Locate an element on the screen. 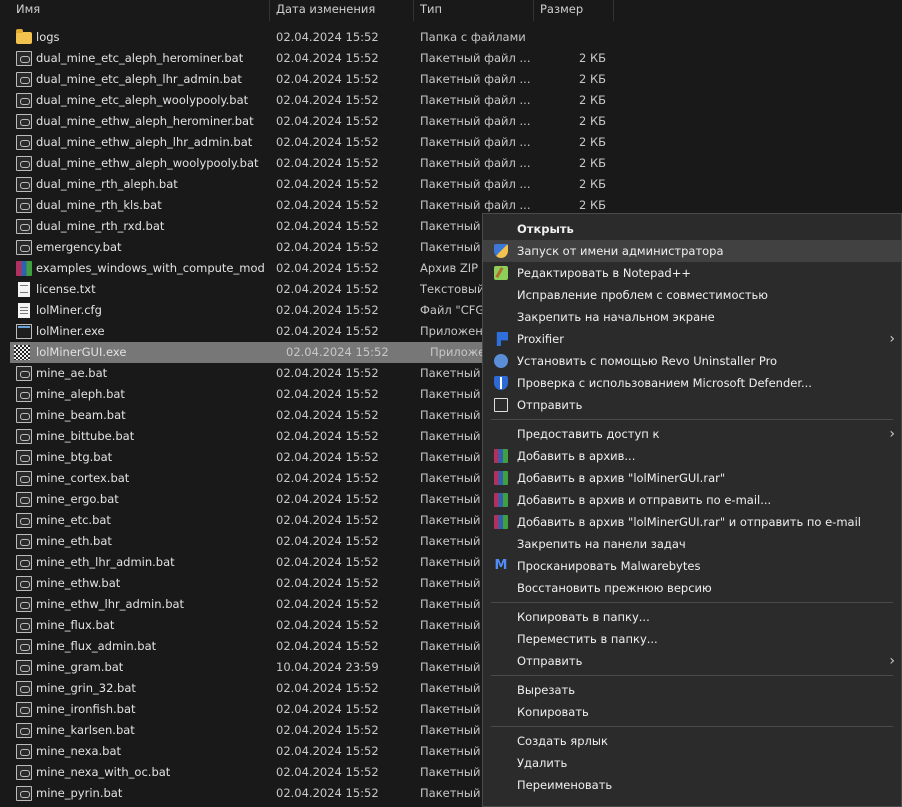 The height and width of the screenshot is (807, 902). proxifier-icon is located at coordinates (502, 339).